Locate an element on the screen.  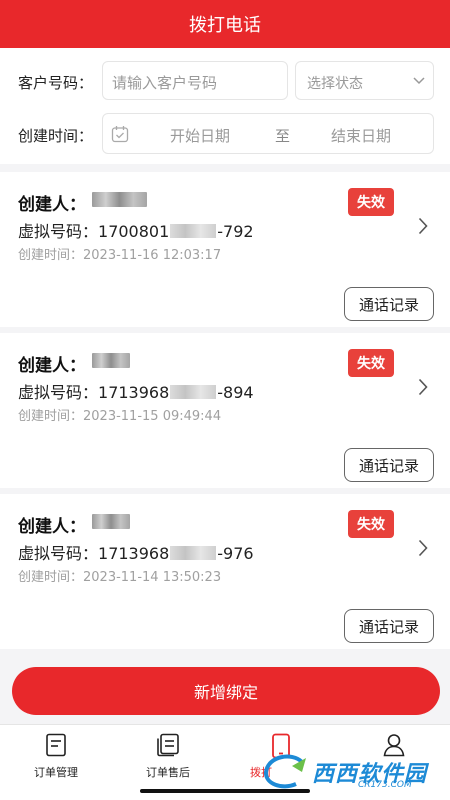
tab-order-management: 订单管理 is located at coordinates (56, 762).